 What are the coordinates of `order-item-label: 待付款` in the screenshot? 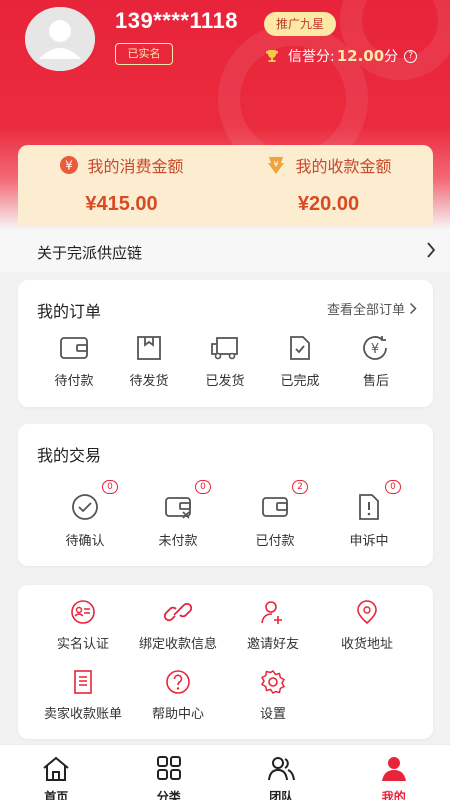 It's located at (74, 381).